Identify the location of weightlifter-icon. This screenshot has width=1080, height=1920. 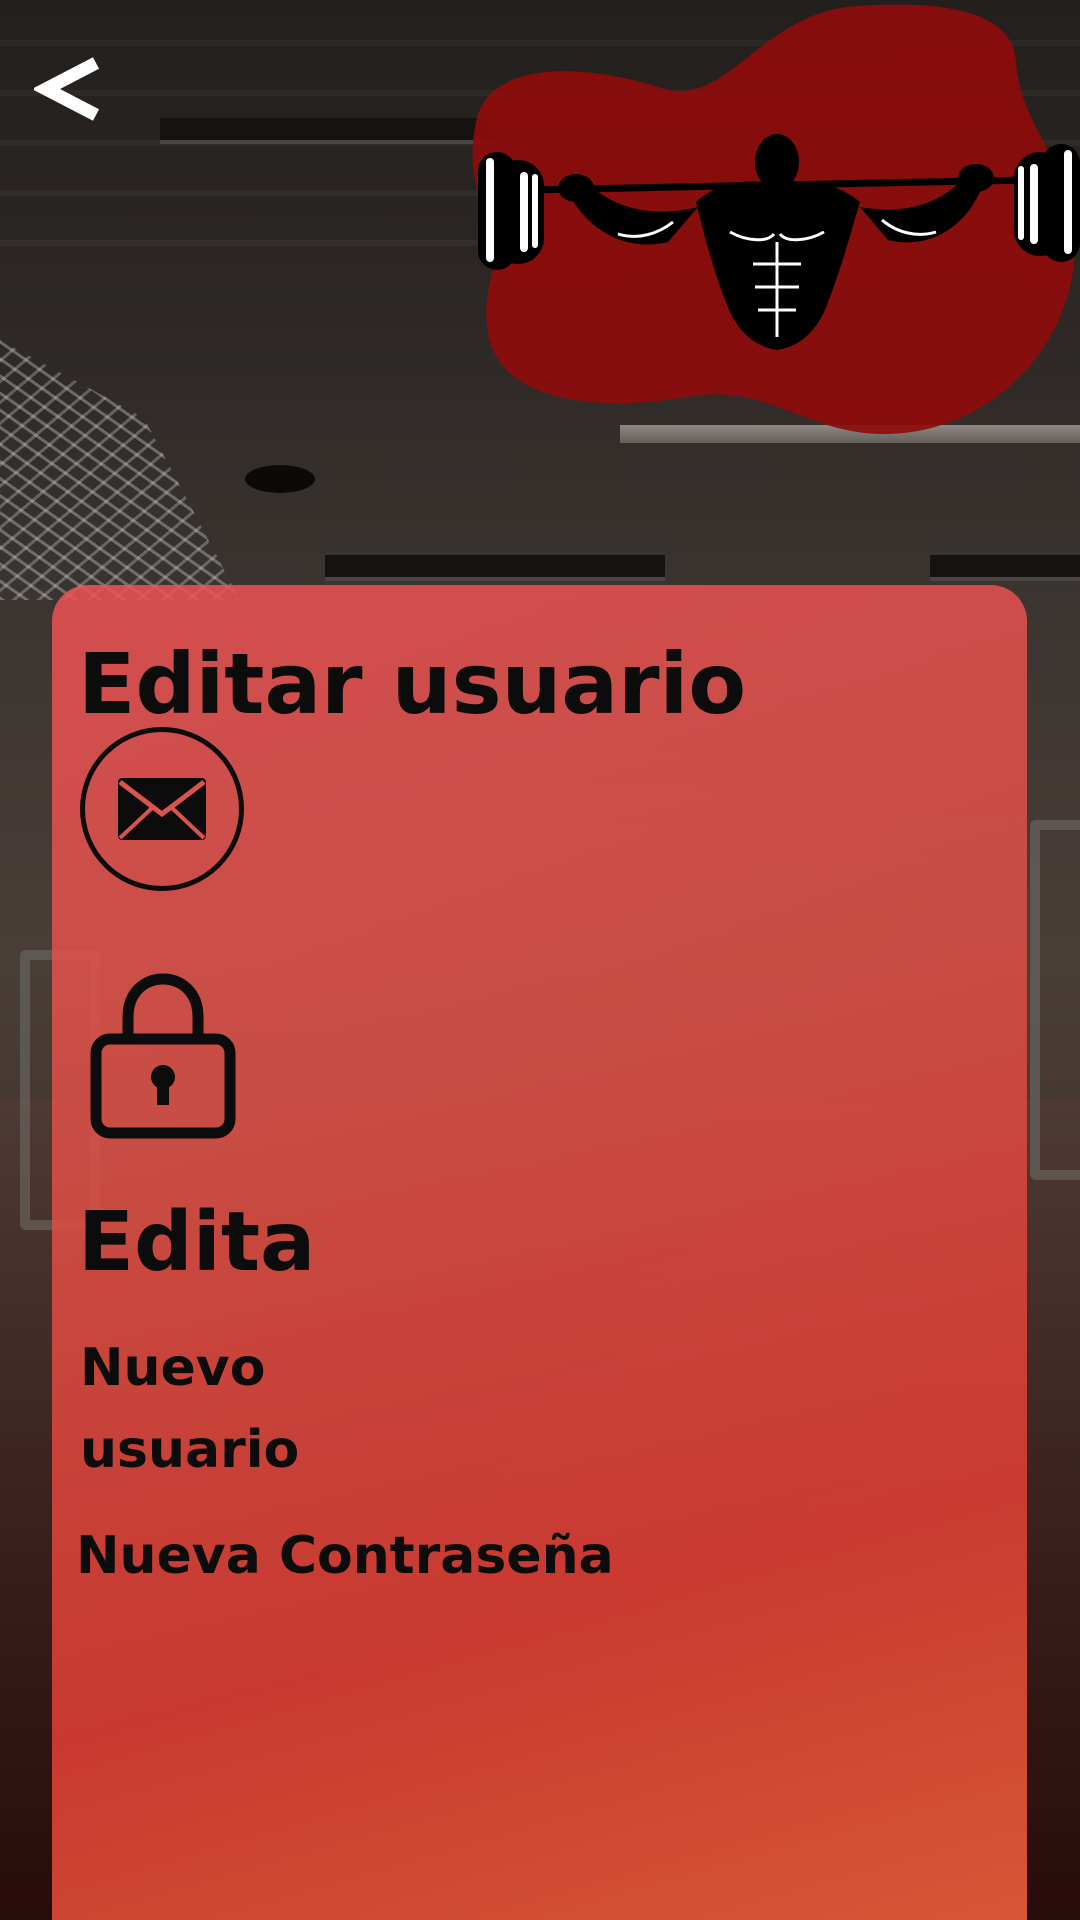
(779, 242).